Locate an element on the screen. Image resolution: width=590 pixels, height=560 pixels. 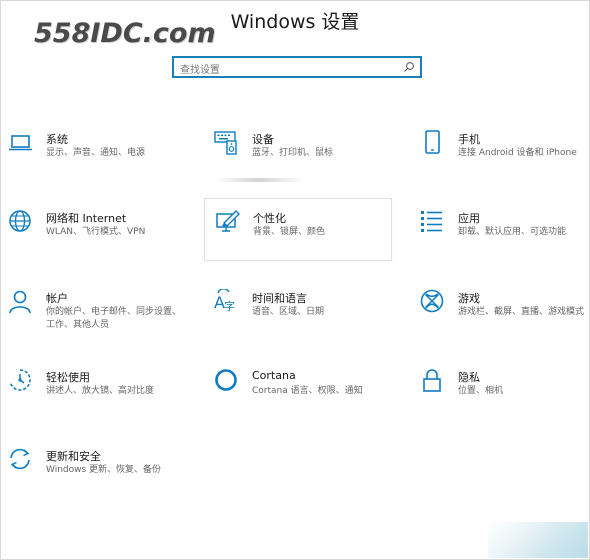
tile-time-language: A字 时间和语言 语音、区域、日期 is located at coordinates (304, 319).